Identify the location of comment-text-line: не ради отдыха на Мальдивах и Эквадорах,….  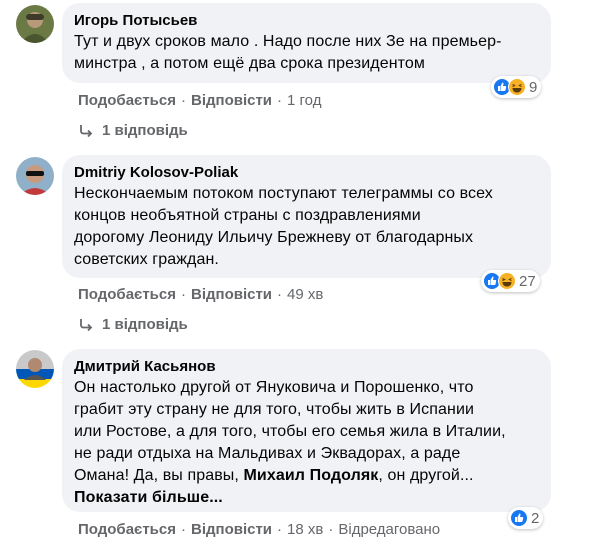
(267, 453).